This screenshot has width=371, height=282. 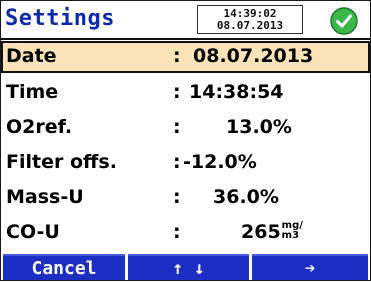 I want to click on datetime-display: 14:39:02 08.07.2013, so click(x=250, y=19).